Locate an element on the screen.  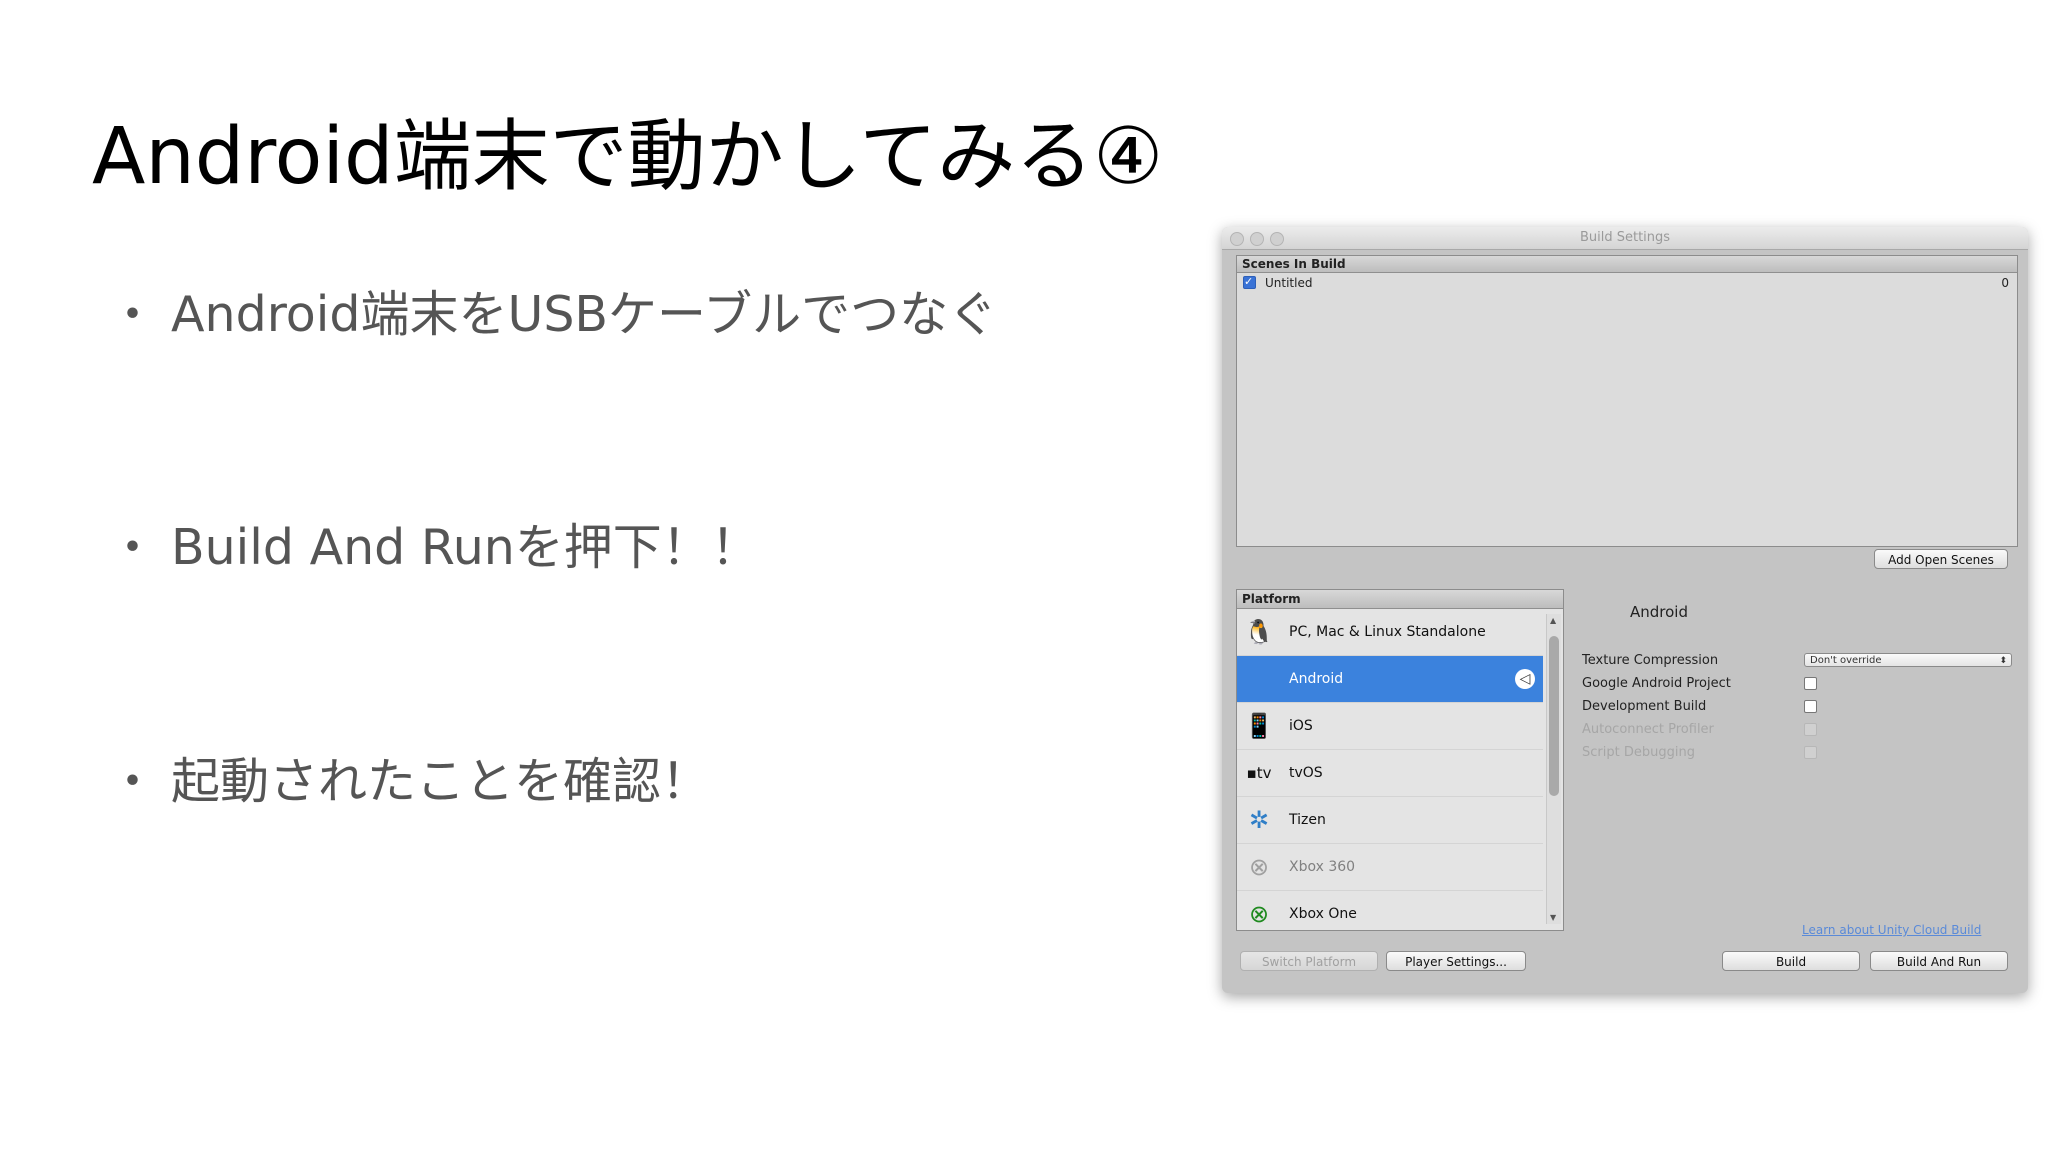
add-open-scenes-button: Add Open Scenes is located at coordinates (1941, 559).